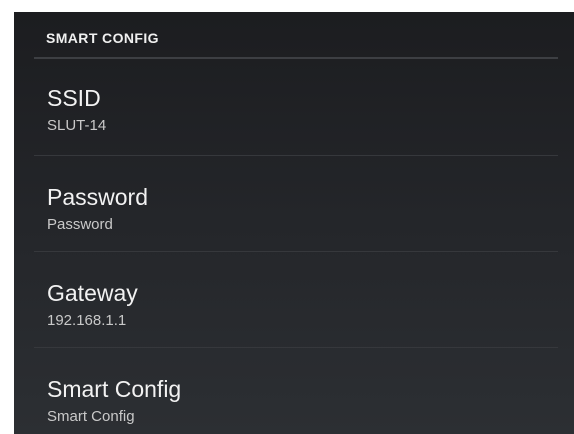 Image resolution: width=574 pixels, height=434 pixels. What do you see at coordinates (87, 320) in the screenshot?
I see `gateway-value: 192.168.1.1` at bounding box center [87, 320].